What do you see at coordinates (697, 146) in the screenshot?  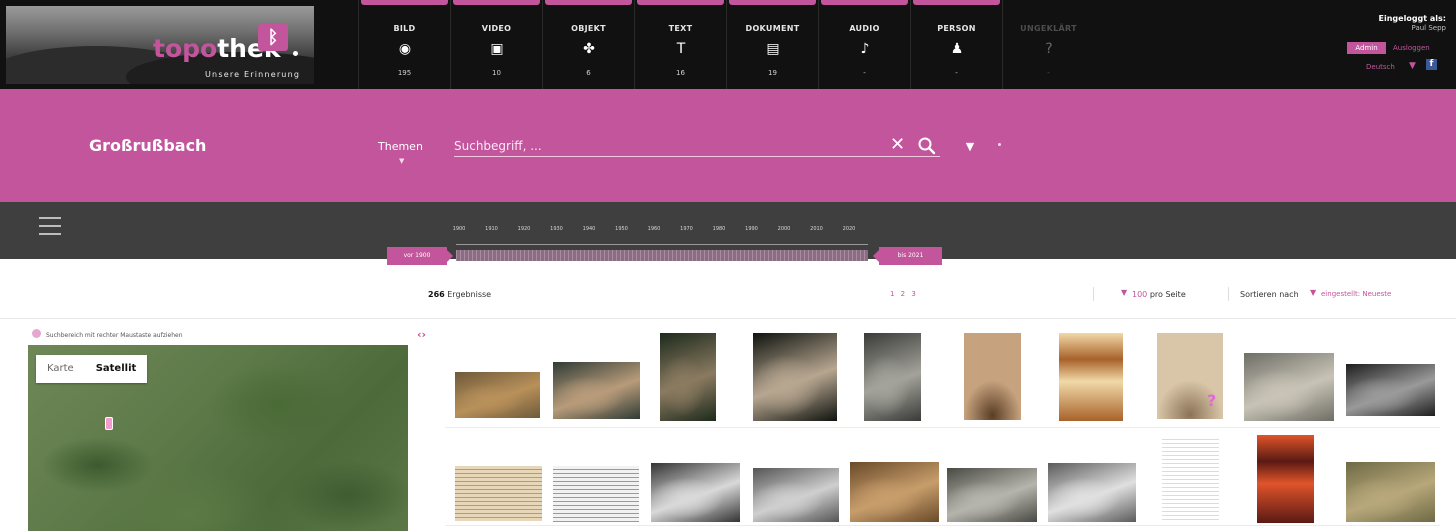 I see `search-input` at bounding box center [697, 146].